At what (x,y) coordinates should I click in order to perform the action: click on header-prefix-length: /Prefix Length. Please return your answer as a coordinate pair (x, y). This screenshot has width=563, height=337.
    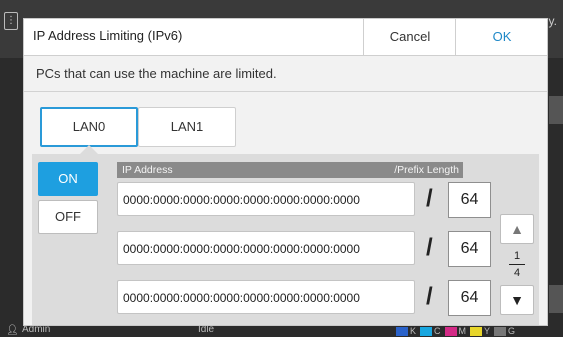
    Looking at the image, I should click on (426, 170).